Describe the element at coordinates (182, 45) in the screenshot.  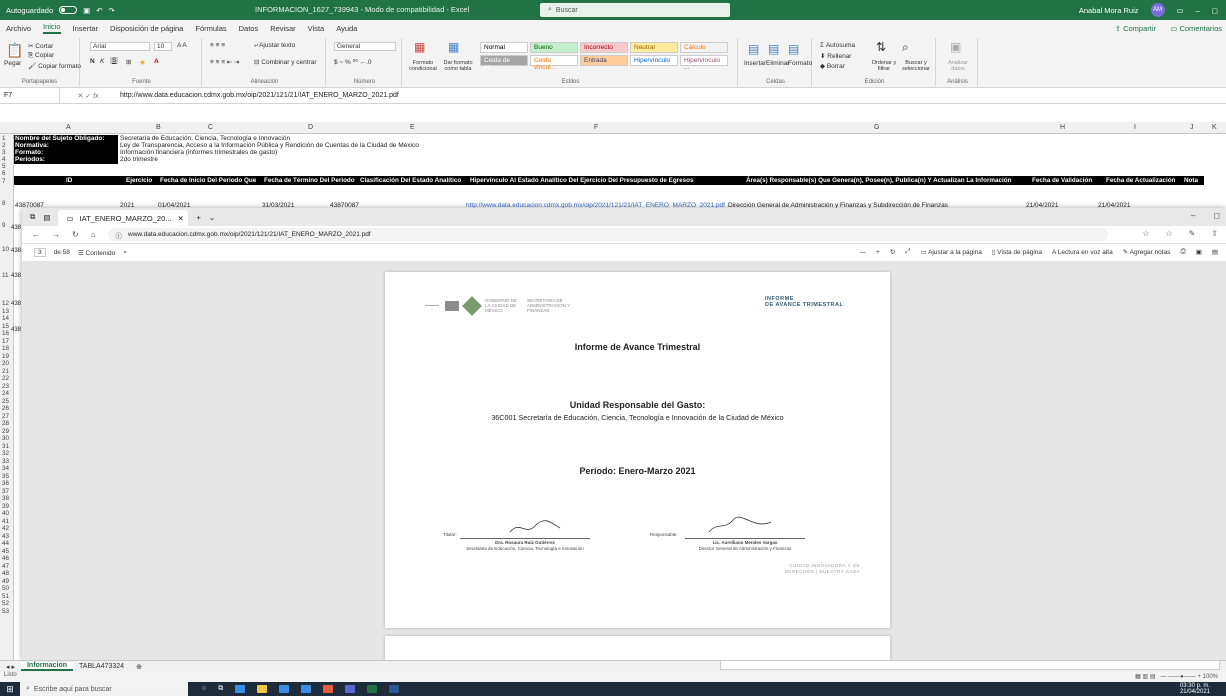
I see `grow-font-icon: A A` at that location.